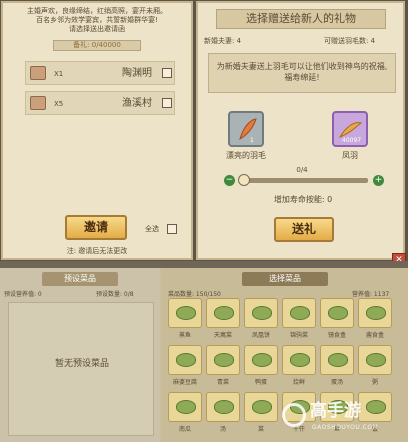 This screenshot has height=442, width=408. I want to click on dish-label: 酱食盒, so click(374, 335).